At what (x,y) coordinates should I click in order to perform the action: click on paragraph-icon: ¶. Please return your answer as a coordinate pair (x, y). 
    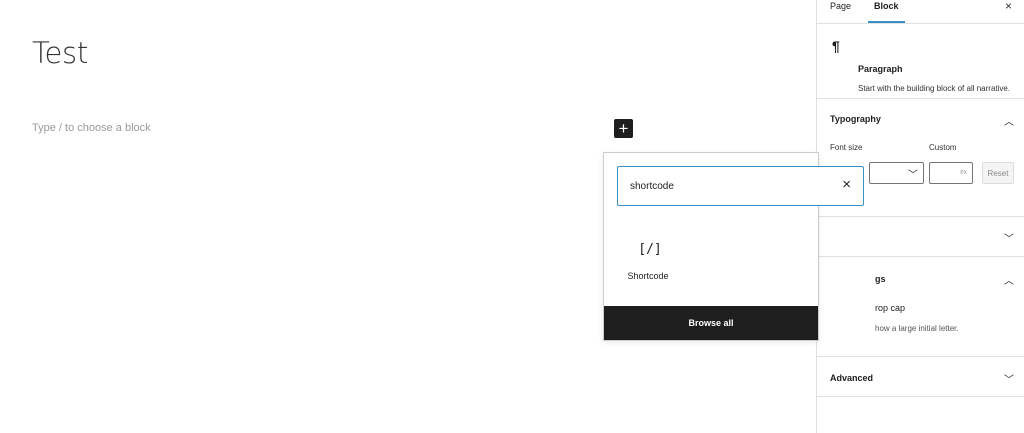
    Looking at the image, I should click on (836, 46).